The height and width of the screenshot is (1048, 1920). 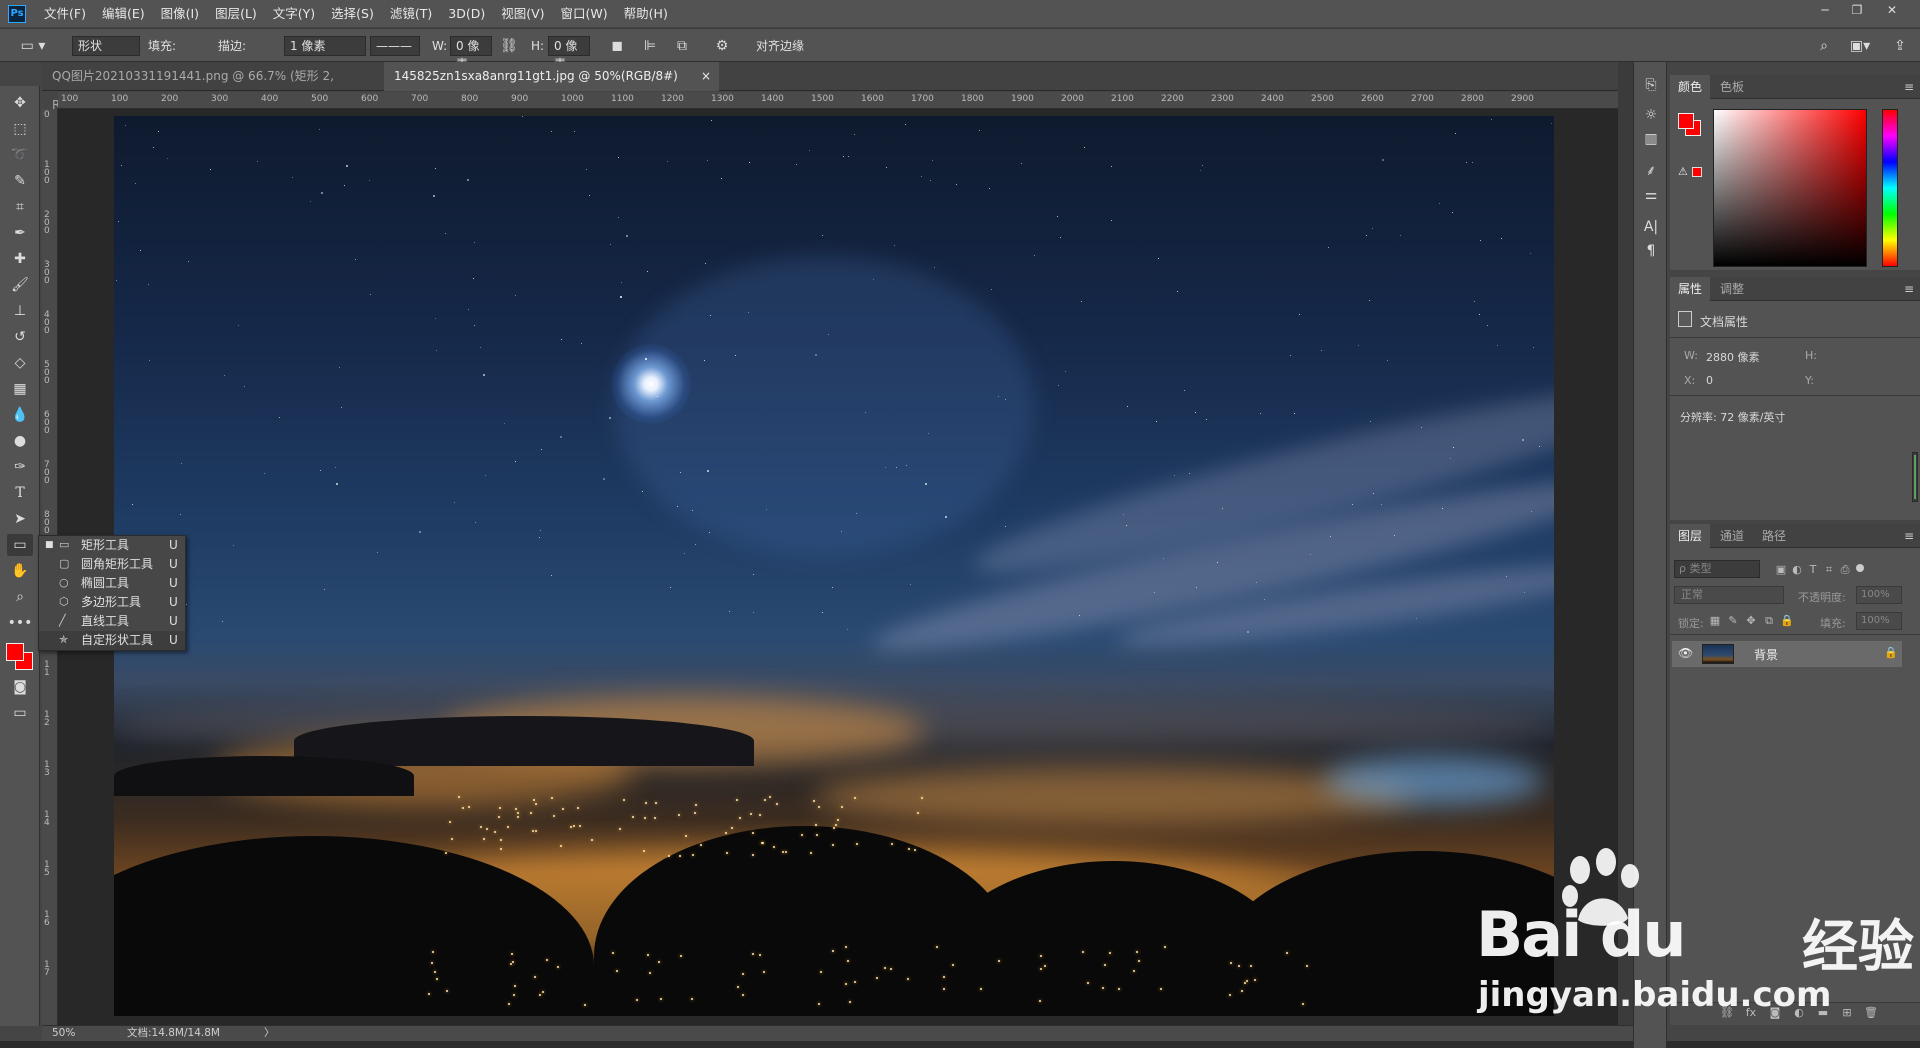 I want to click on pen-tool-icon: ✑, so click(x=20, y=467).